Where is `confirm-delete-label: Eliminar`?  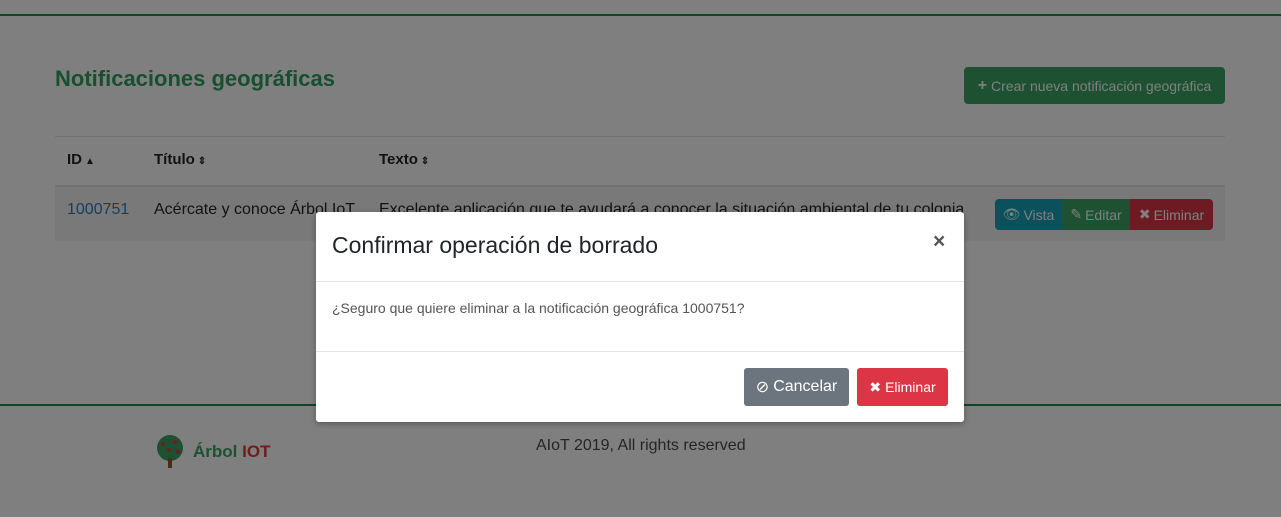
confirm-delete-label: Eliminar is located at coordinates (910, 387).